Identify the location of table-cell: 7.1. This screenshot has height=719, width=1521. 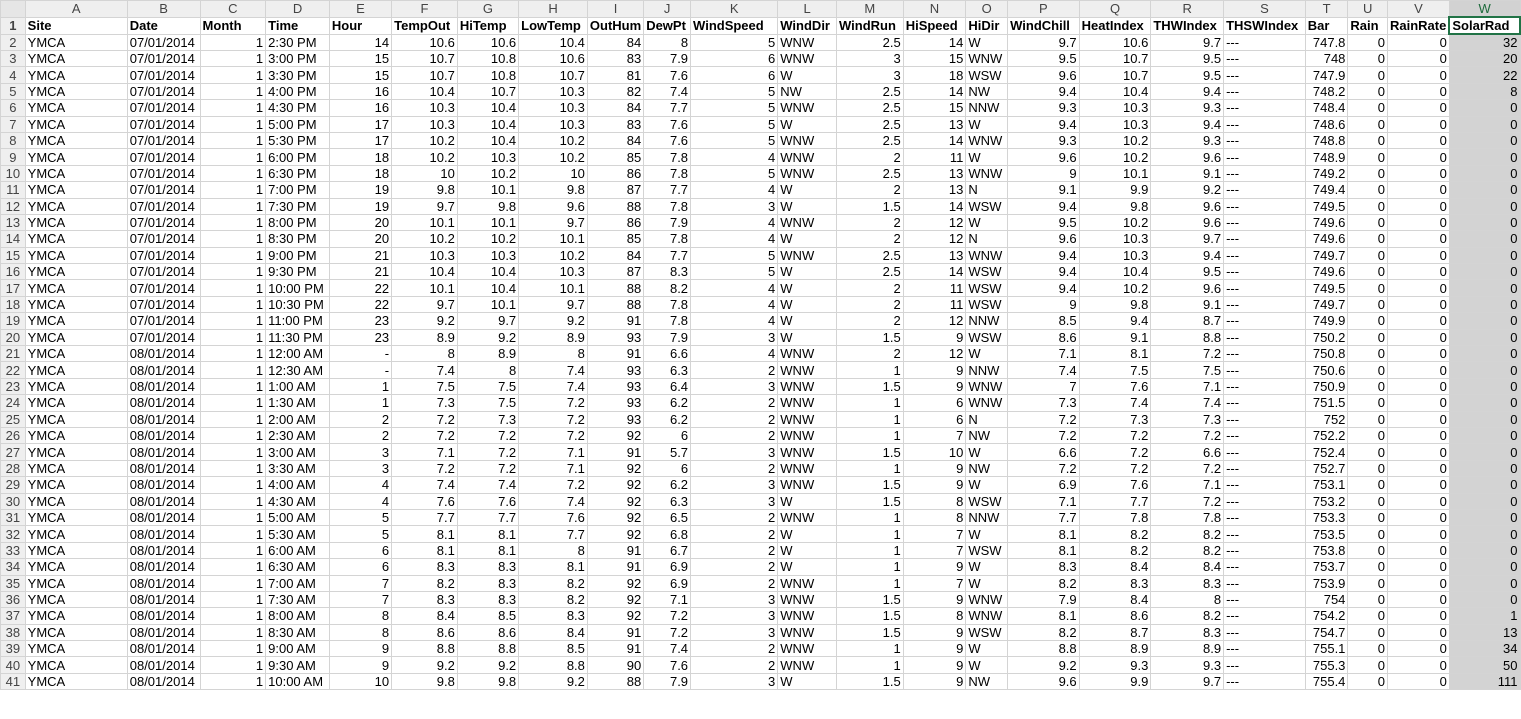
(1043, 354).